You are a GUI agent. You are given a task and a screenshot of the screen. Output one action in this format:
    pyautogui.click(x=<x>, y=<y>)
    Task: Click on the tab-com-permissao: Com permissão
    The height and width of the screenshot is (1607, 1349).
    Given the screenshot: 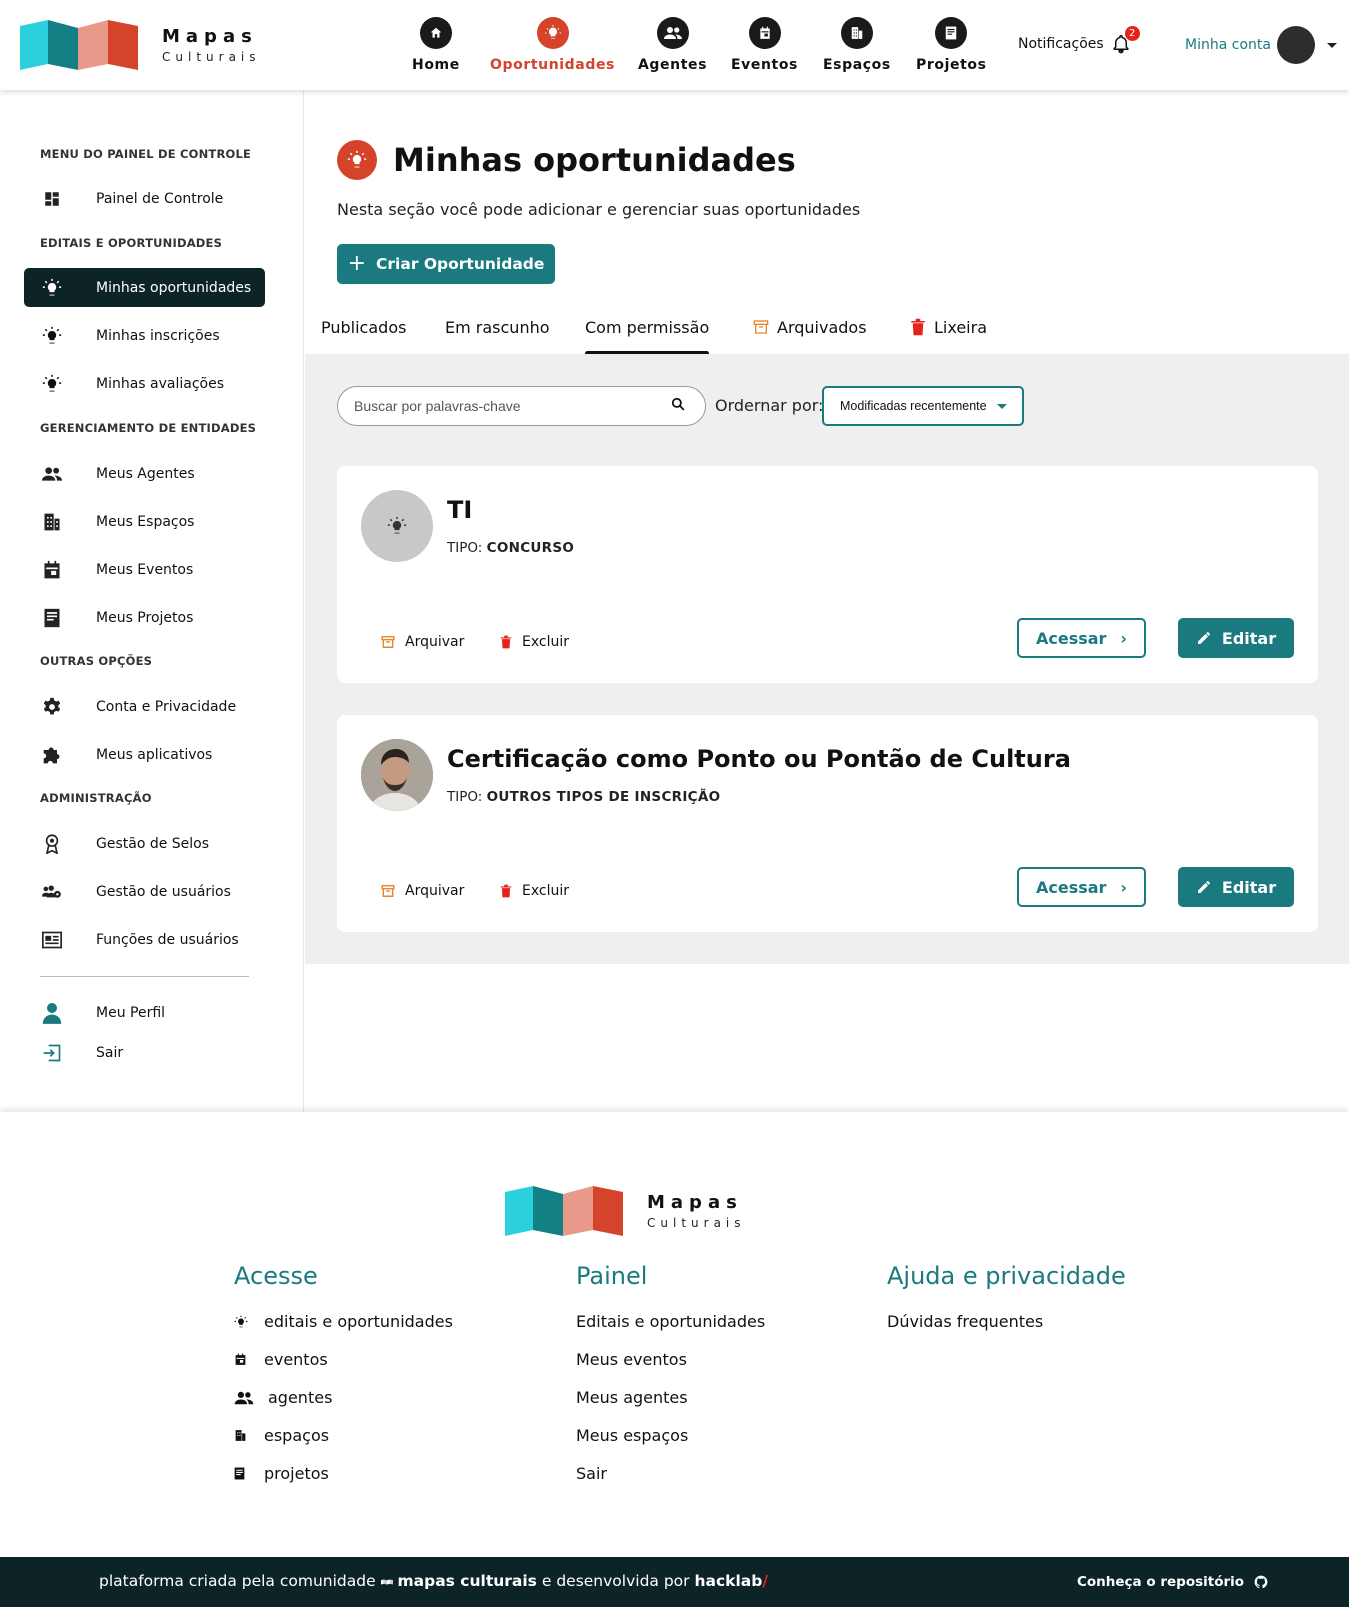 What is the action you would take?
    pyautogui.click(x=647, y=337)
    